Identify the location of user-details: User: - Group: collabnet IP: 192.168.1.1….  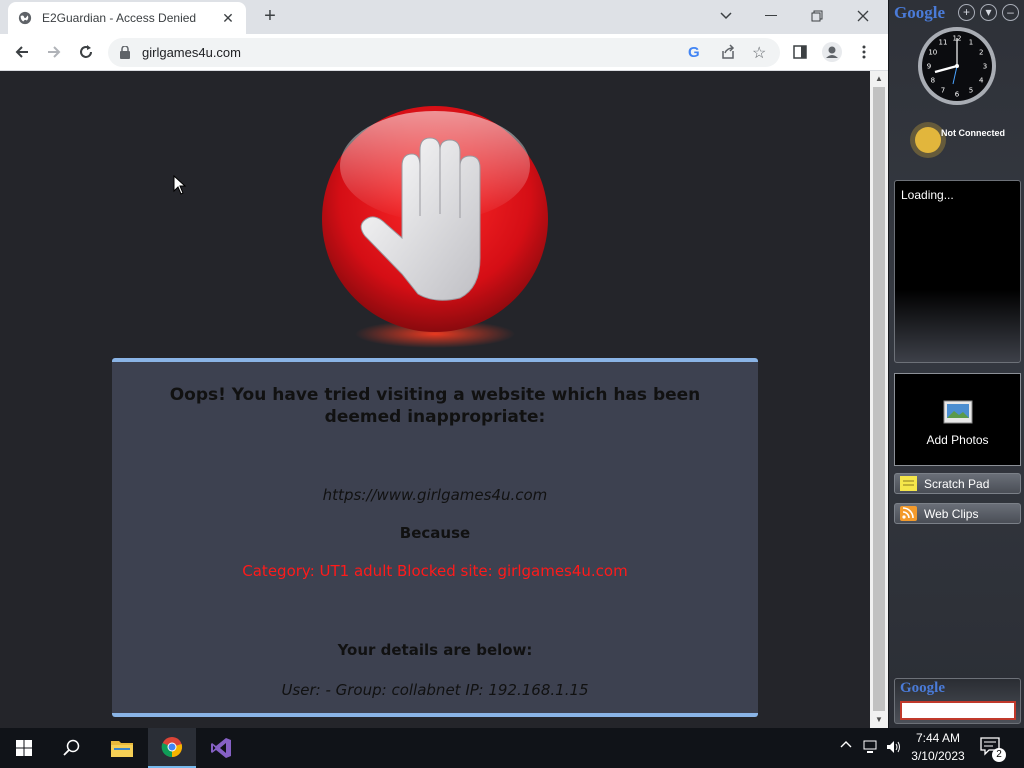
(435, 690).